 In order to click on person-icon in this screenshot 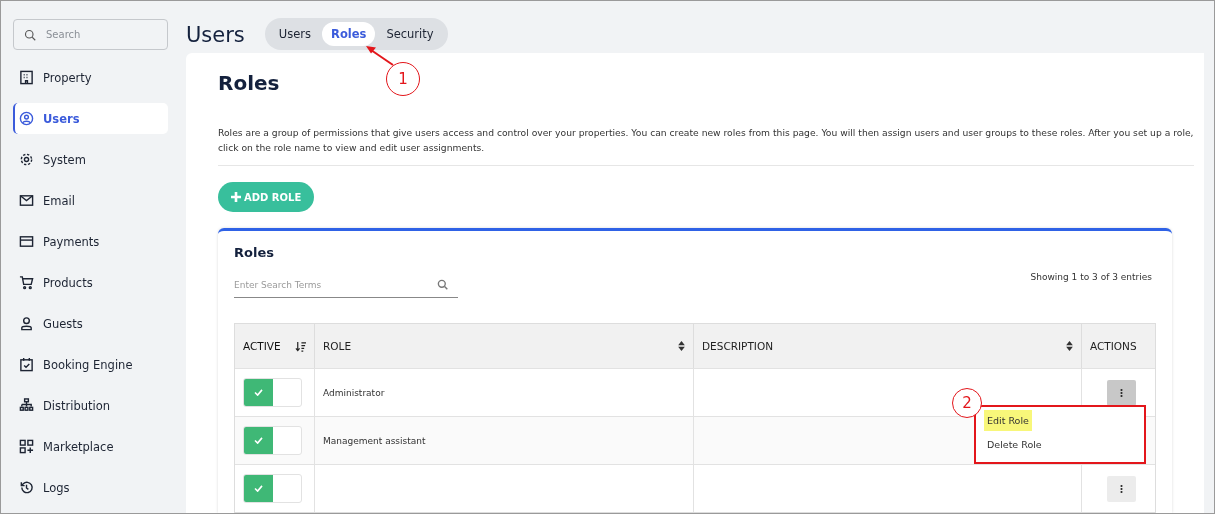, I will do `click(26, 324)`.